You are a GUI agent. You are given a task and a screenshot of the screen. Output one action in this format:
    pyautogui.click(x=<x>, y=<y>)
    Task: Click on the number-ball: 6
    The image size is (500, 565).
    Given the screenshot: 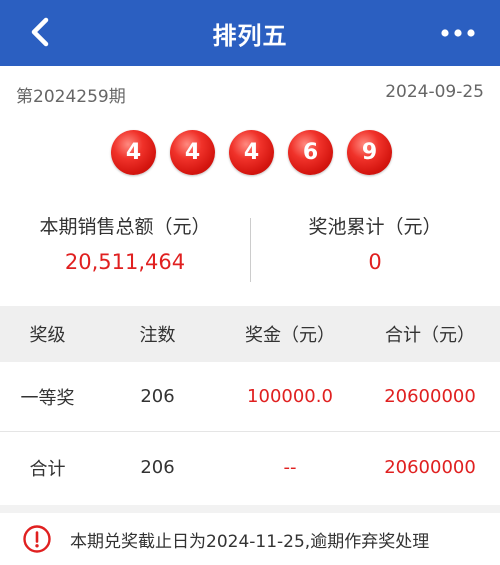 What is the action you would take?
    pyautogui.click(x=310, y=152)
    